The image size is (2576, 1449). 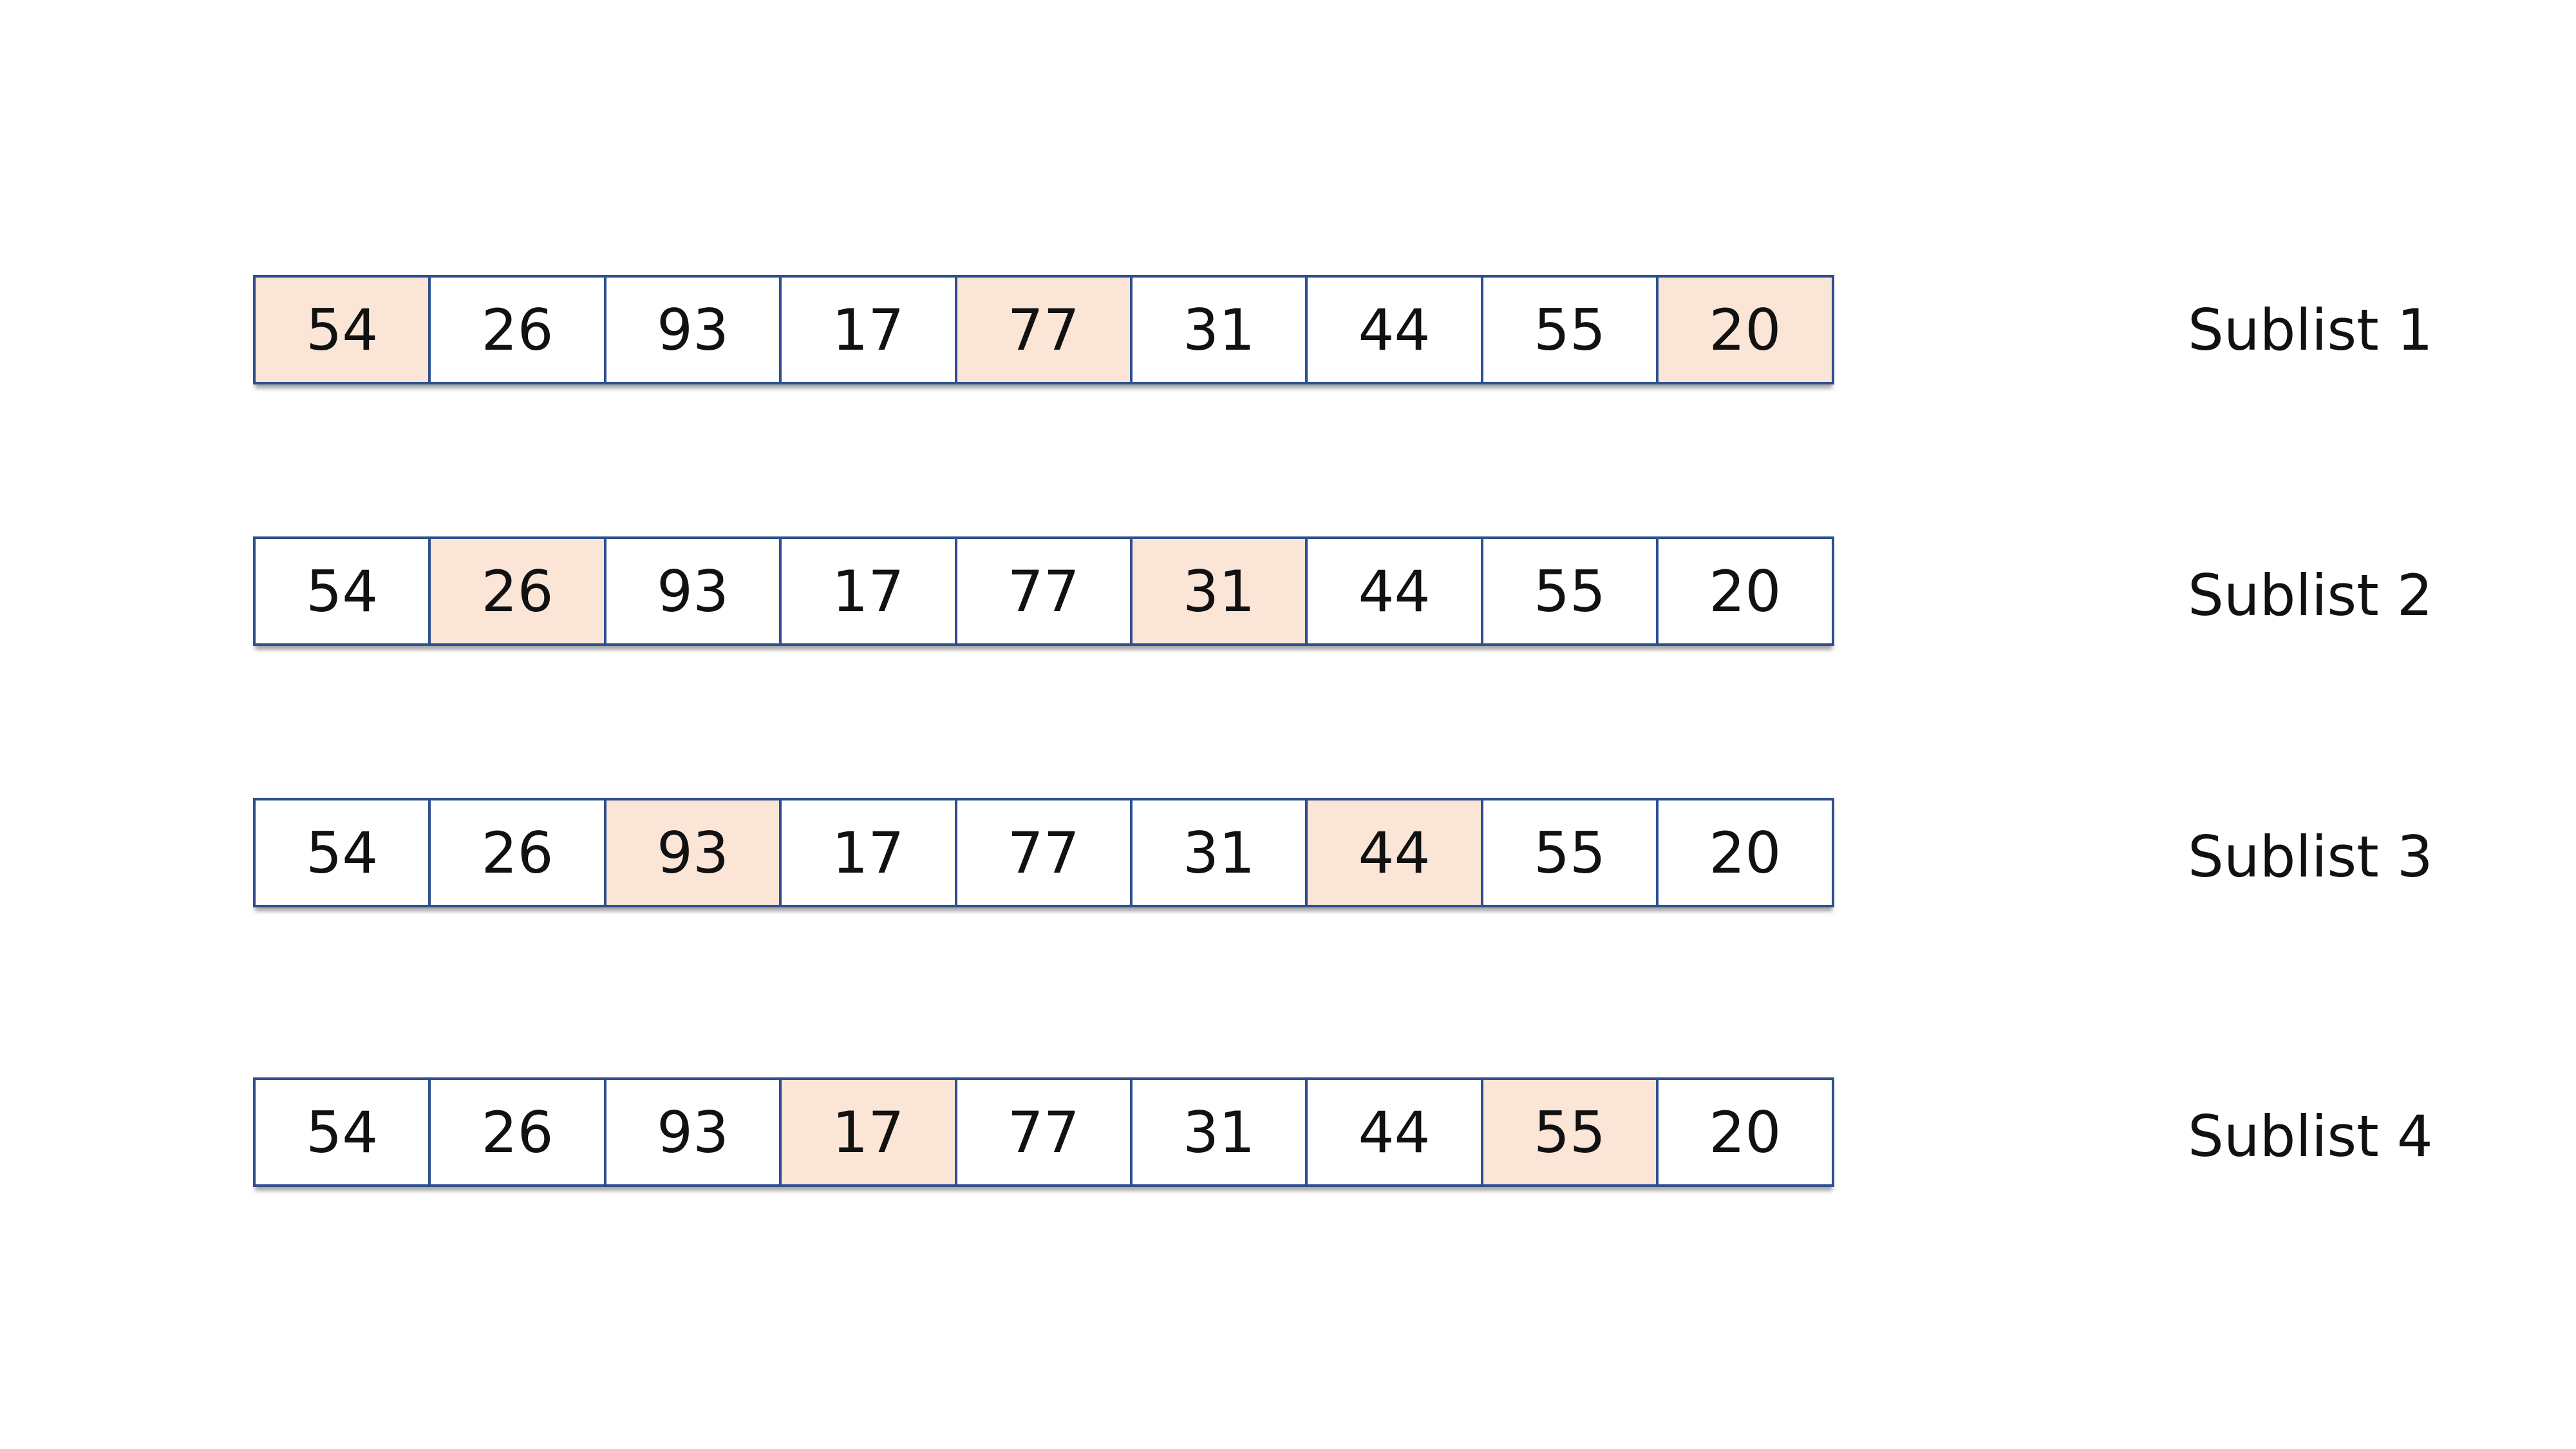 What do you see at coordinates (2310, 857) in the screenshot?
I see `sublist-label: Sublist 3` at bounding box center [2310, 857].